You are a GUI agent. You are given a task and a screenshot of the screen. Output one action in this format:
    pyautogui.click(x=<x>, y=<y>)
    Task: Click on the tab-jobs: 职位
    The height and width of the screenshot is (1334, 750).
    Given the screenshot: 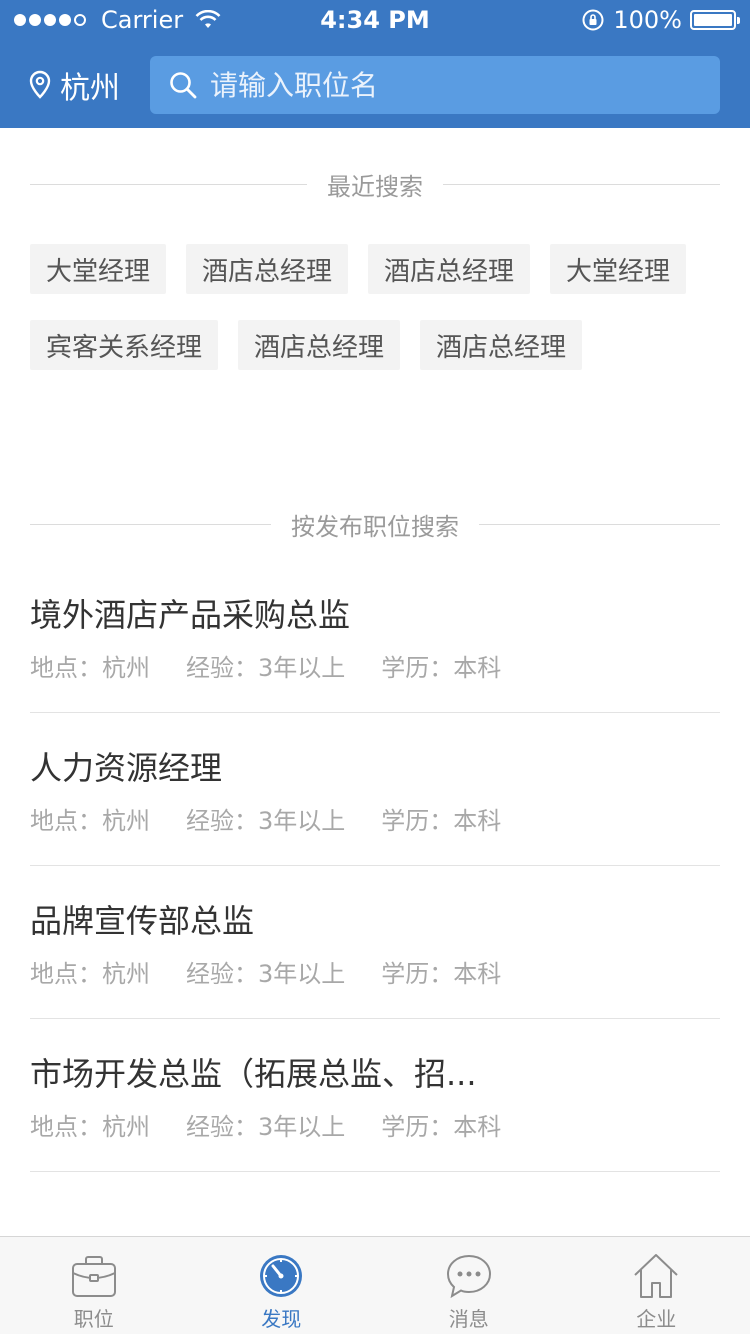 What is the action you would take?
    pyautogui.click(x=94, y=1285)
    